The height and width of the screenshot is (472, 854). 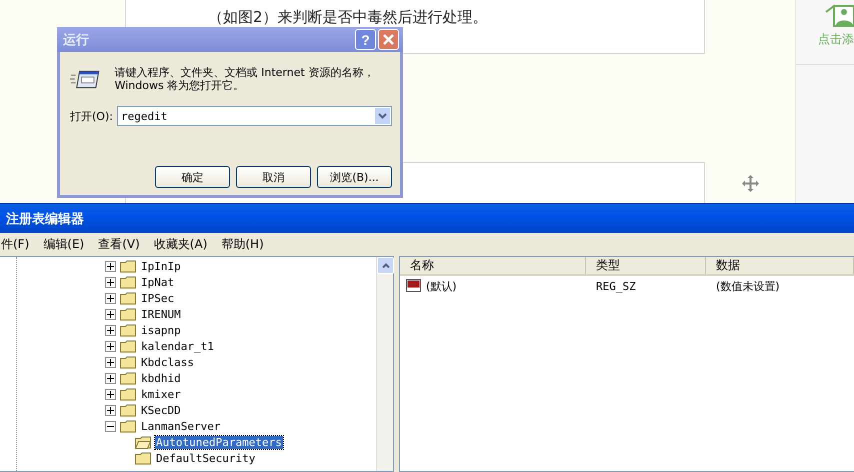 What do you see at coordinates (192, 177) in the screenshot?
I see `dialog-button: 确定` at bounding box center [192, 177].